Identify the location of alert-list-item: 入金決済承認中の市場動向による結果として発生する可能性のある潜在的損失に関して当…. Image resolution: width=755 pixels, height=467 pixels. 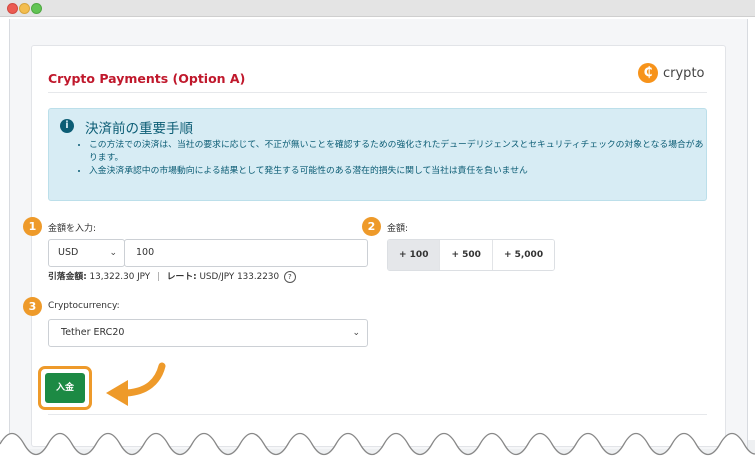
(396, 171).